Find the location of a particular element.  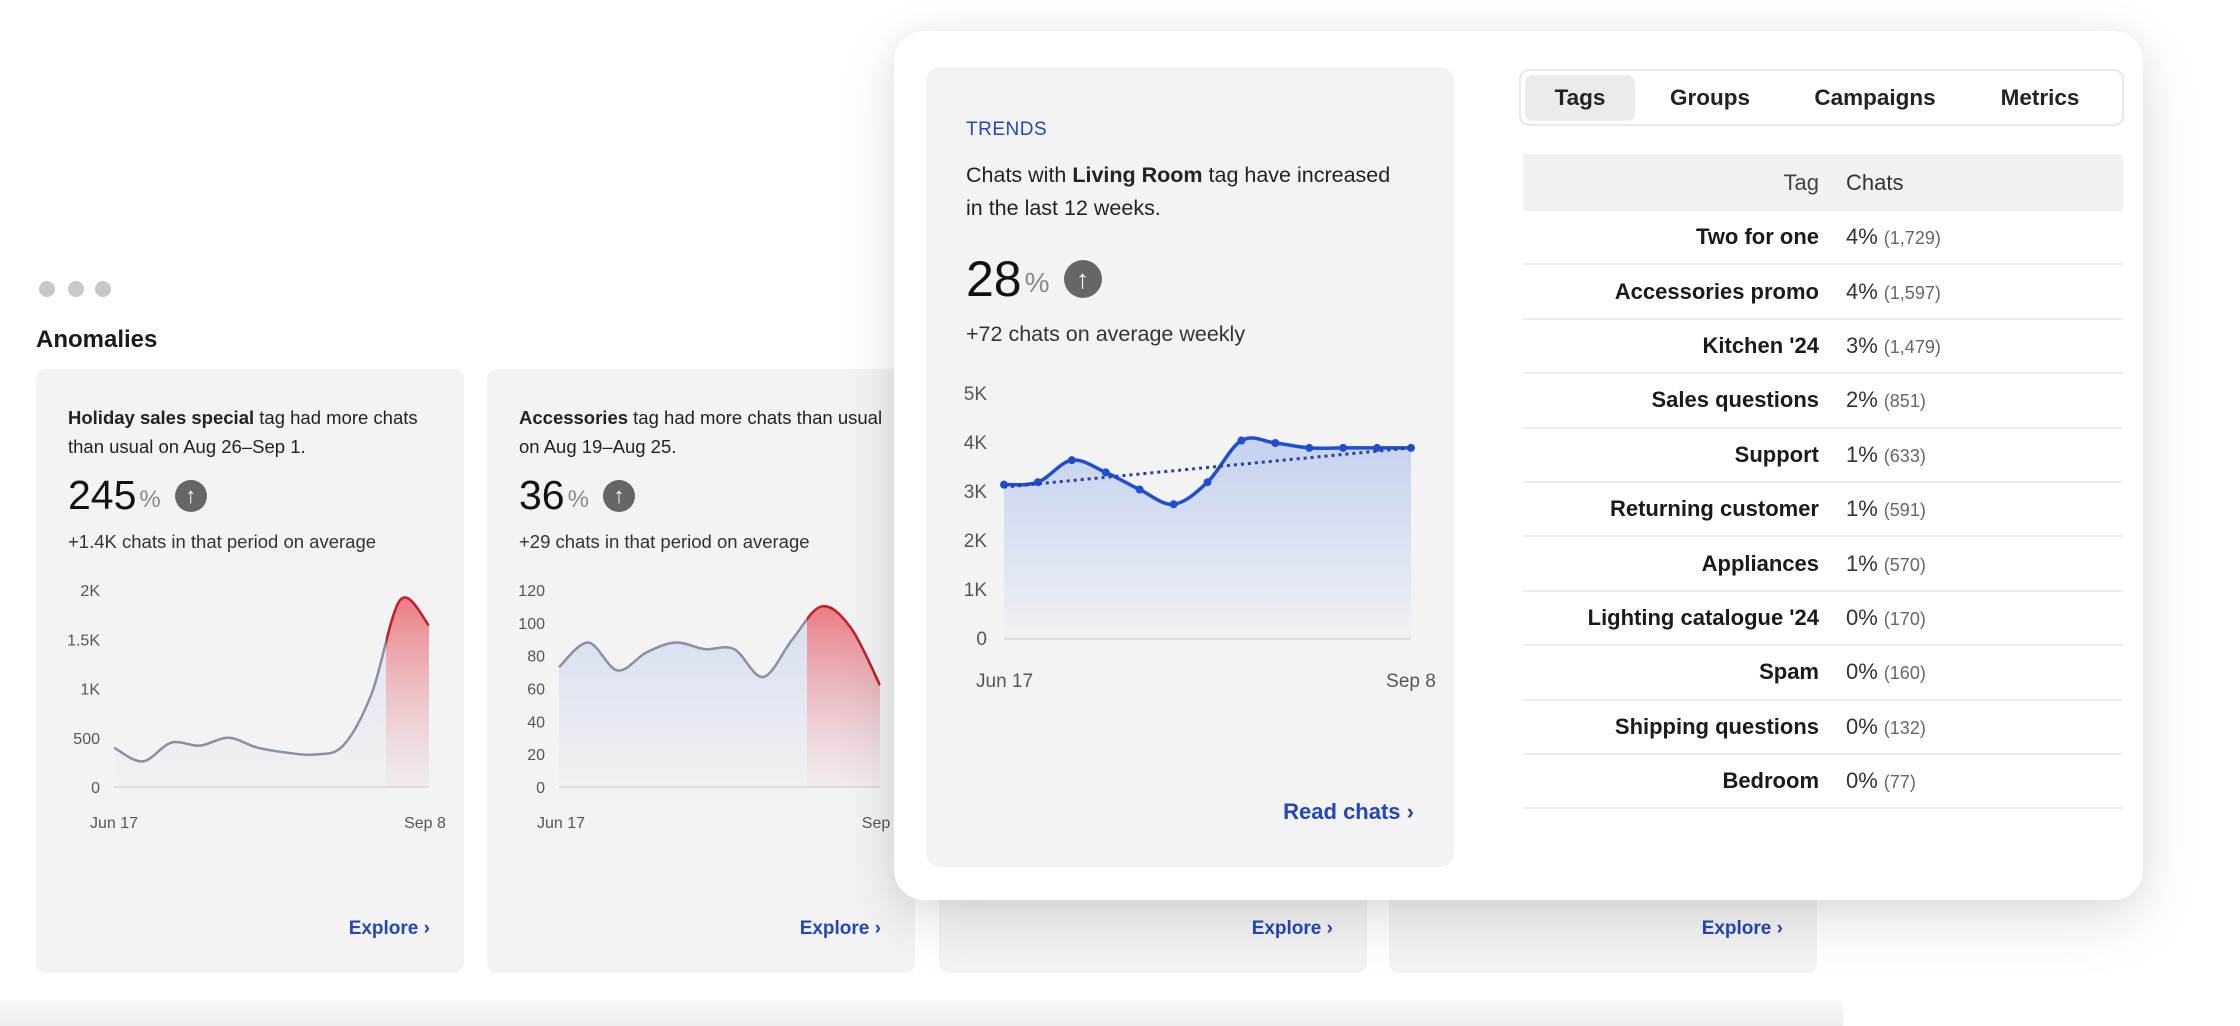

table-header: Tag Chats is located at coordinates (1823, 182).